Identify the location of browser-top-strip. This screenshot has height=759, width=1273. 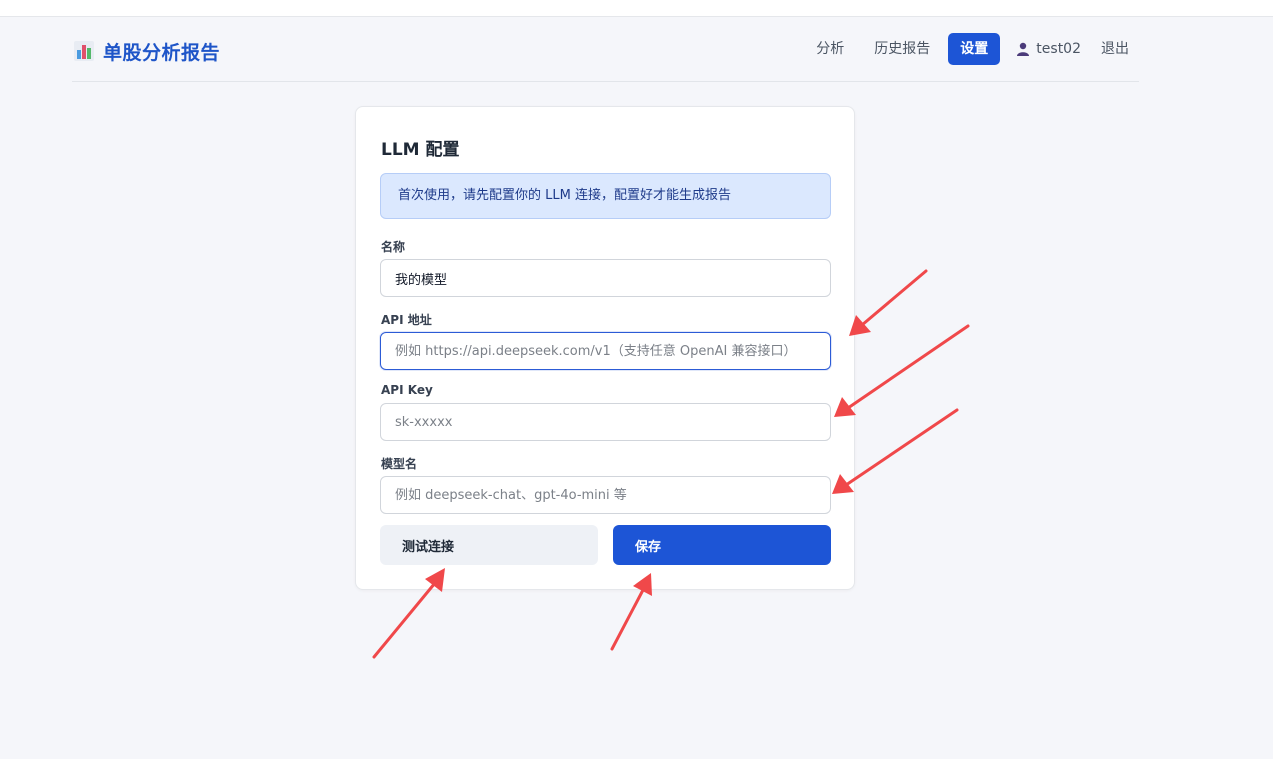
(636, 8).